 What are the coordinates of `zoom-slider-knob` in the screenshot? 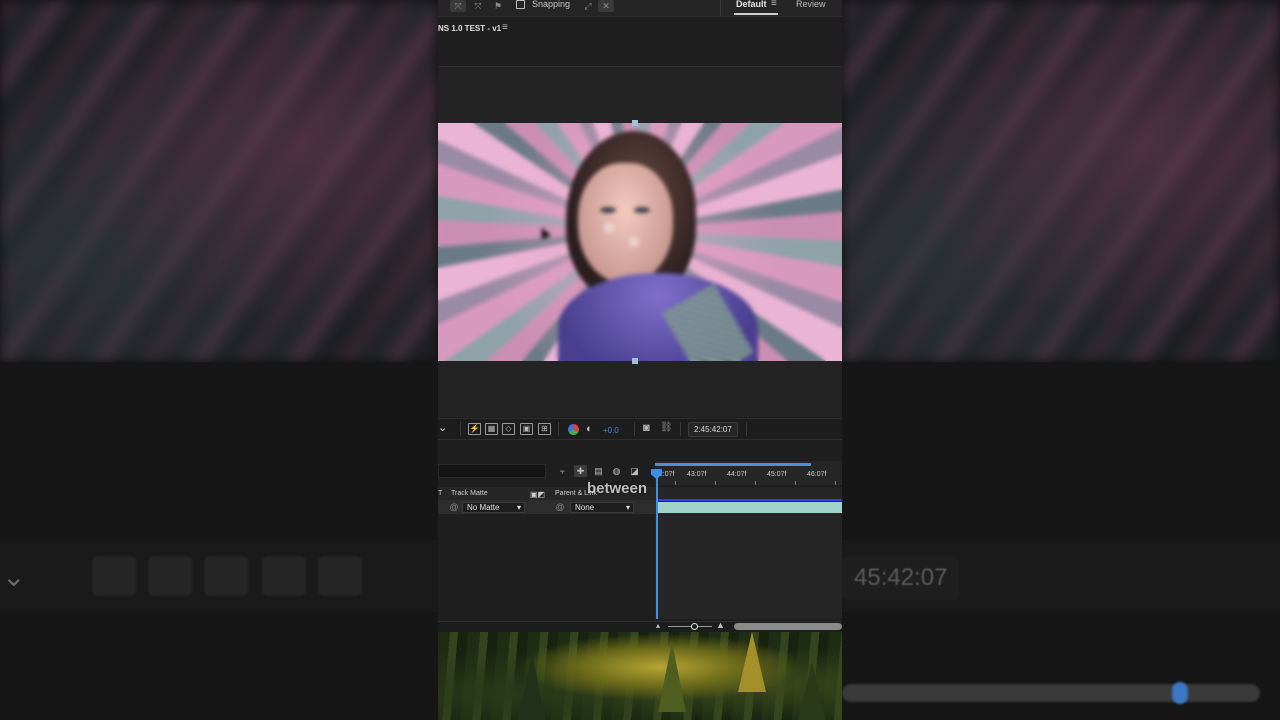 It's located at (694, 626).